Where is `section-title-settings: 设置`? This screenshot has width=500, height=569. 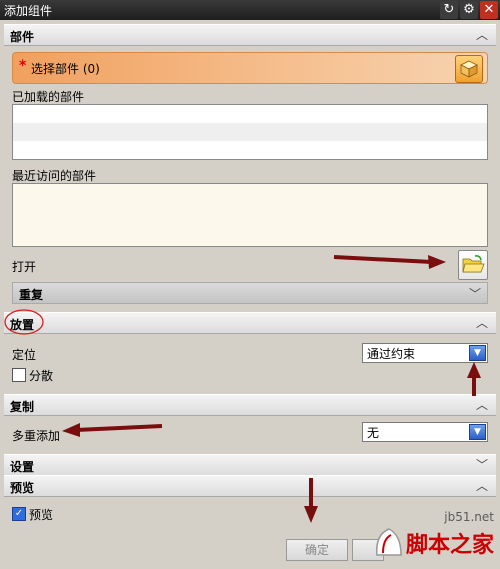
section-title-settings: 设置 is located at coordinates (22, 467).